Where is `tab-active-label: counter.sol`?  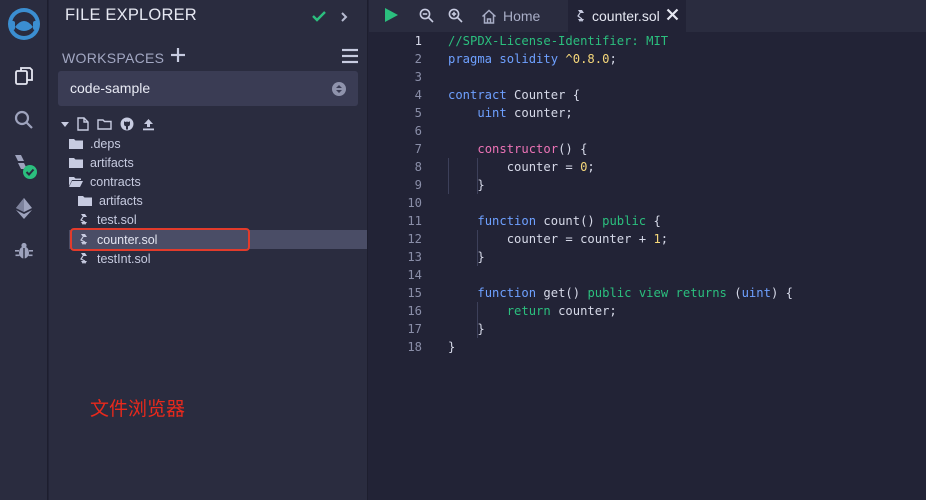
tab-active-label: counter.sol is located at coordinates (626, 16).